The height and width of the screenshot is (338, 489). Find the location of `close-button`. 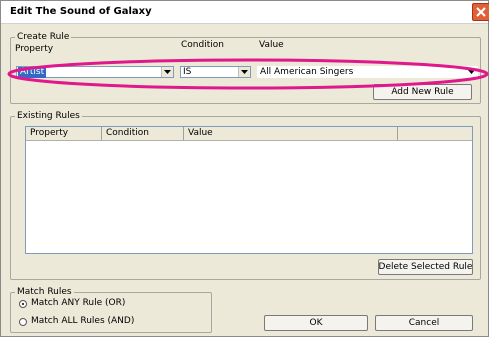

close-button is located at coordinates (480, 12).